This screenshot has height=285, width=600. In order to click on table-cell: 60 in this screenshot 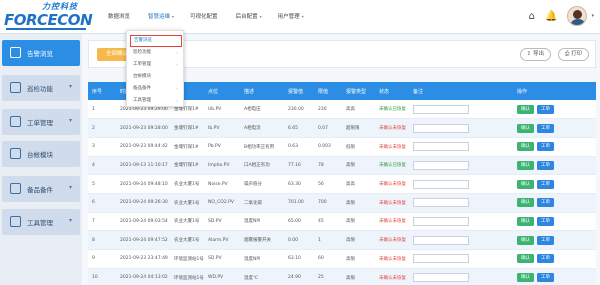, I will do `click(328, 259)`.